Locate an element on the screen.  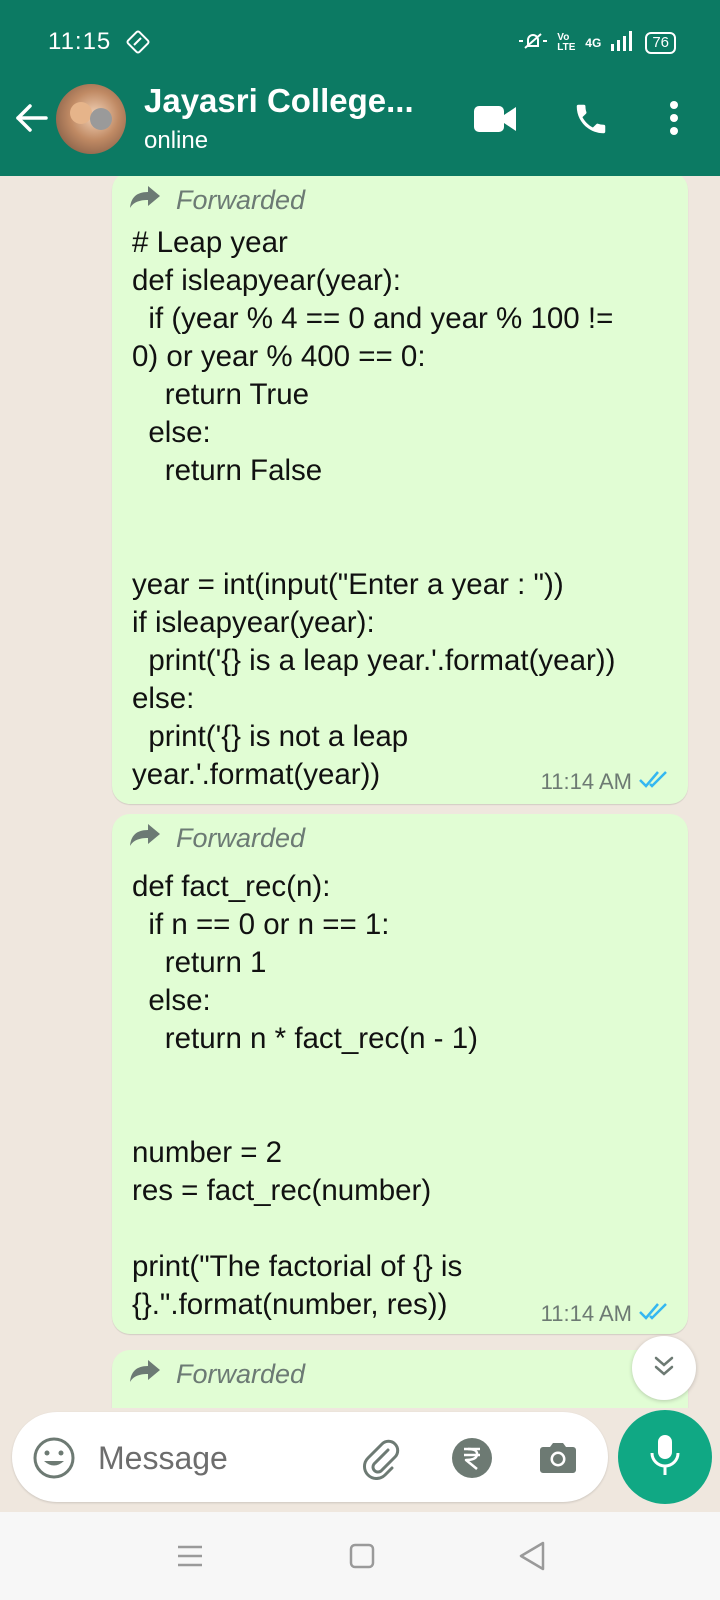
scroll-to-bottom-button is located at coordinates (664, 1368).